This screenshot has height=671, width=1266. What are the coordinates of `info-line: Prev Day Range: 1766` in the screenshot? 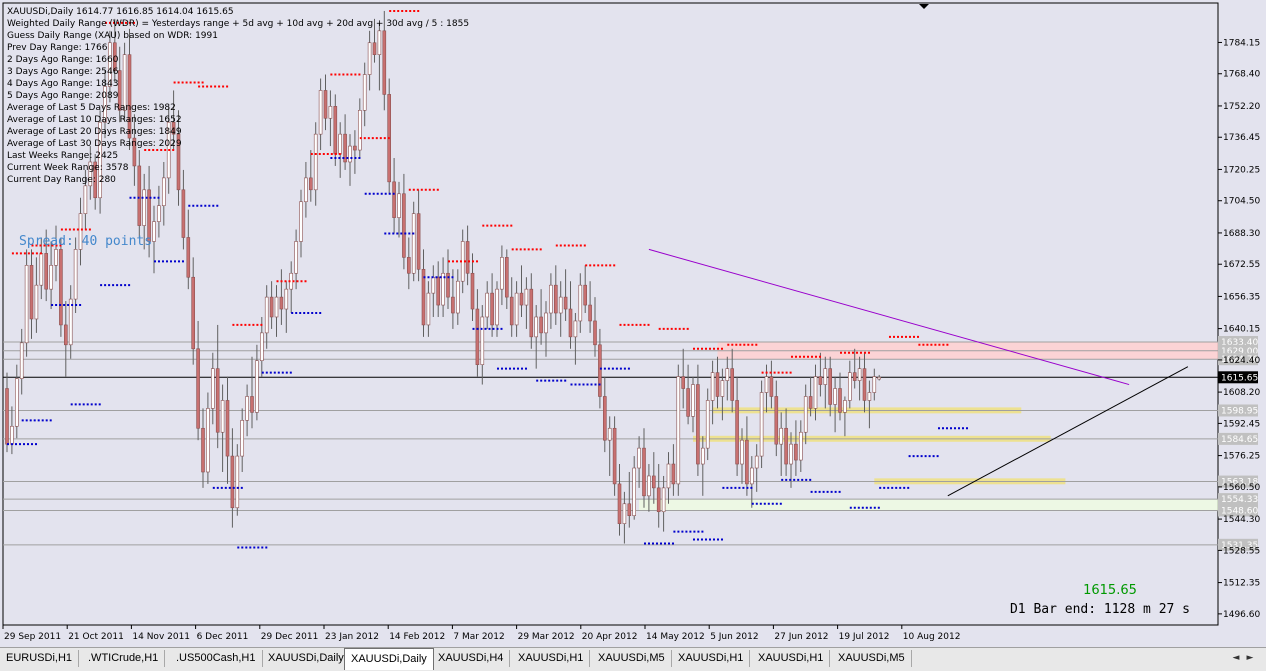 It's located at (57, 48).